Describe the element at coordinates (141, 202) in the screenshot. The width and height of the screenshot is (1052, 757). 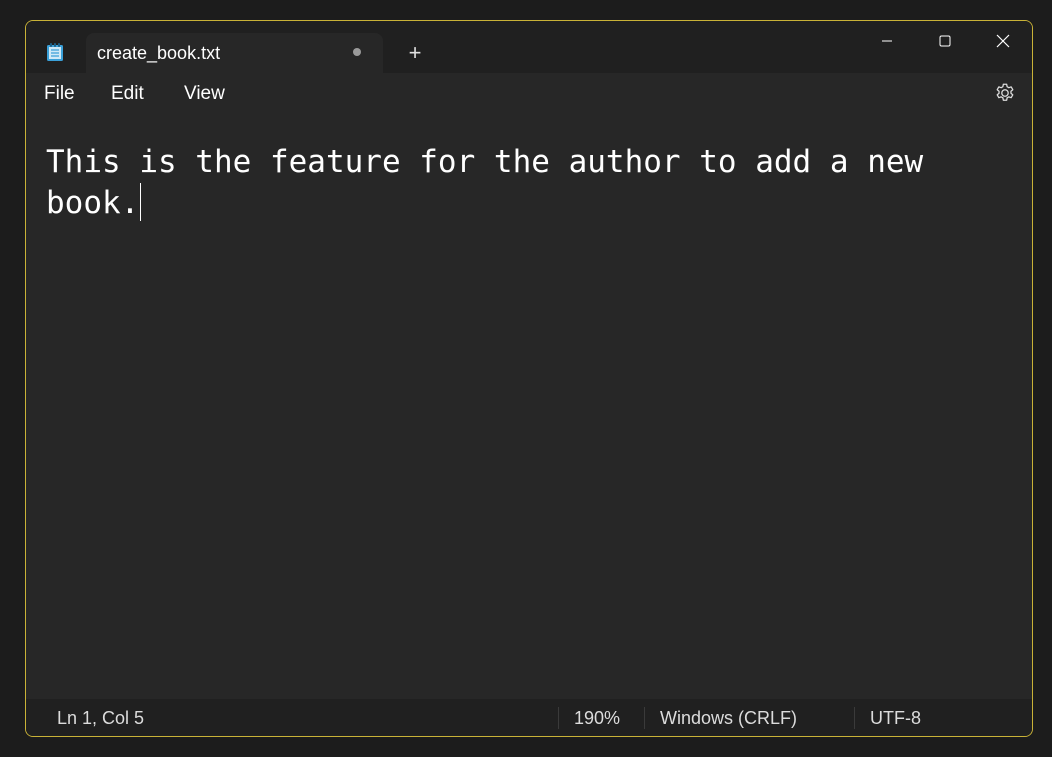
I see `text-caret` at that location.